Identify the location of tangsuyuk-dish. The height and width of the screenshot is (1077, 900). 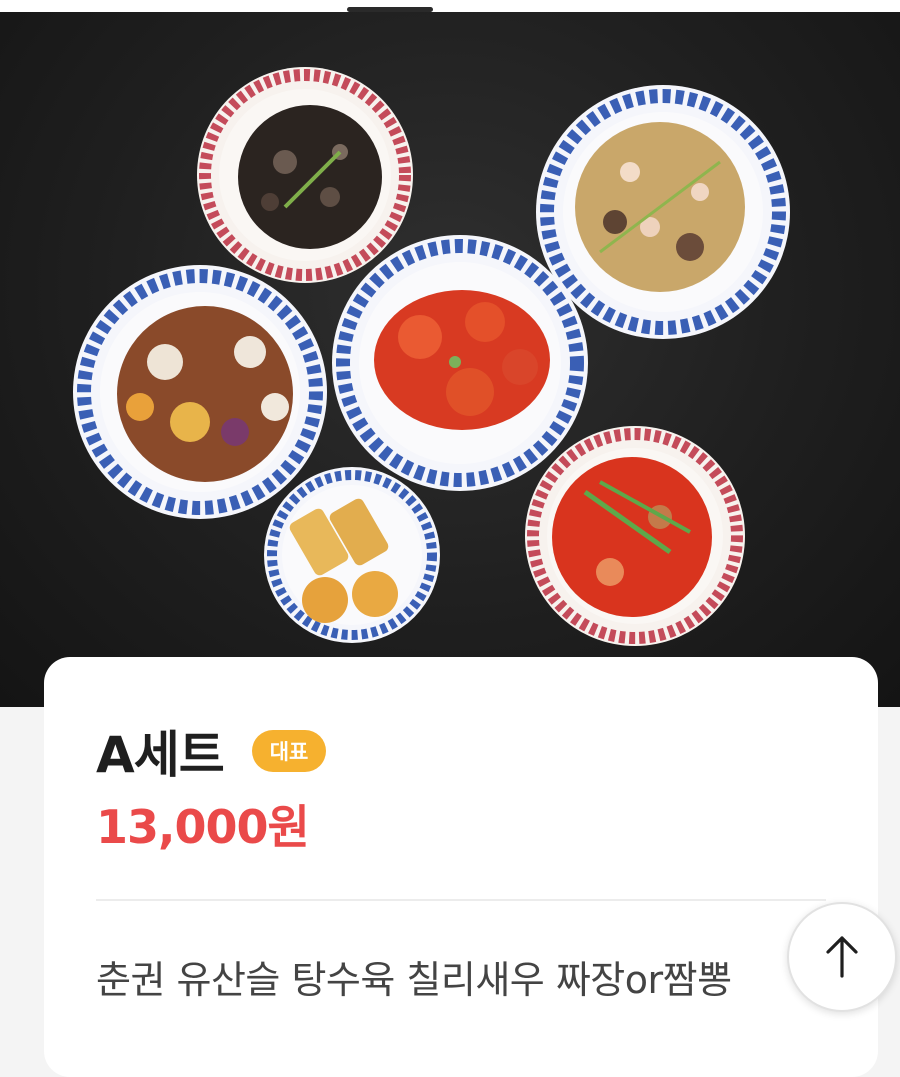
(200, 392).